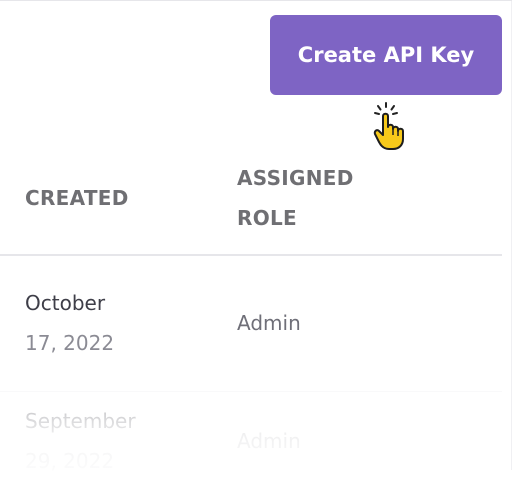 The image size is (512, 481). What do you see at coordinates (69, 323) in the screenshot?
I see `table-row-1-created: October 17, 2022` at bounding box center [69, 323].